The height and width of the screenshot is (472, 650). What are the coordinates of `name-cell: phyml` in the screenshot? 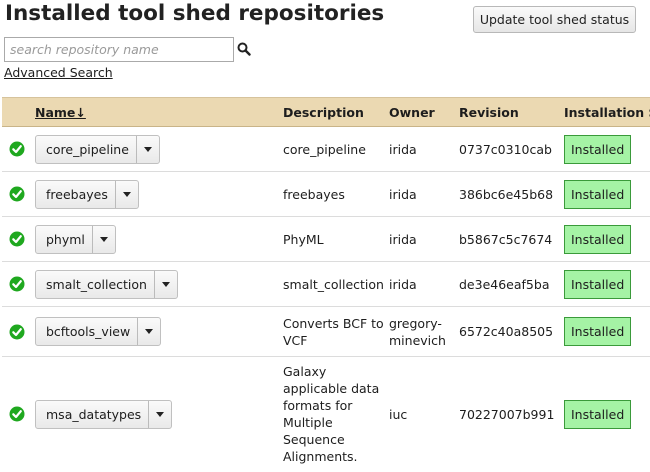 It's located at (159, 239).